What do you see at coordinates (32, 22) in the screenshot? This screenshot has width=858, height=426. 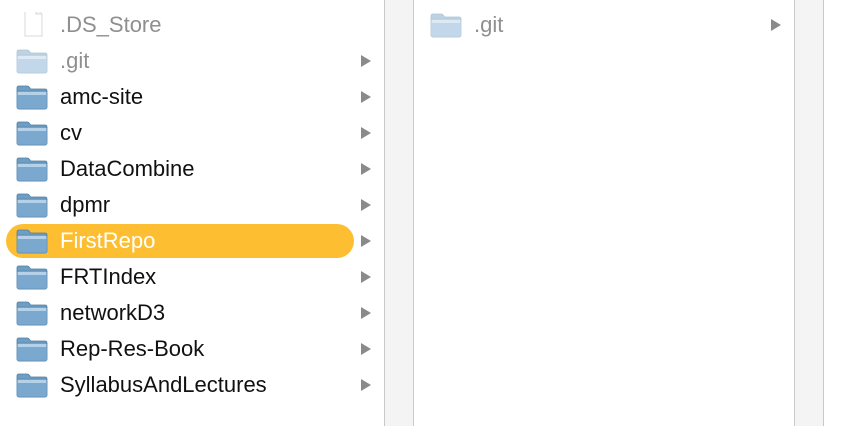 I see `document-icon` at bounding box center [32, 22].